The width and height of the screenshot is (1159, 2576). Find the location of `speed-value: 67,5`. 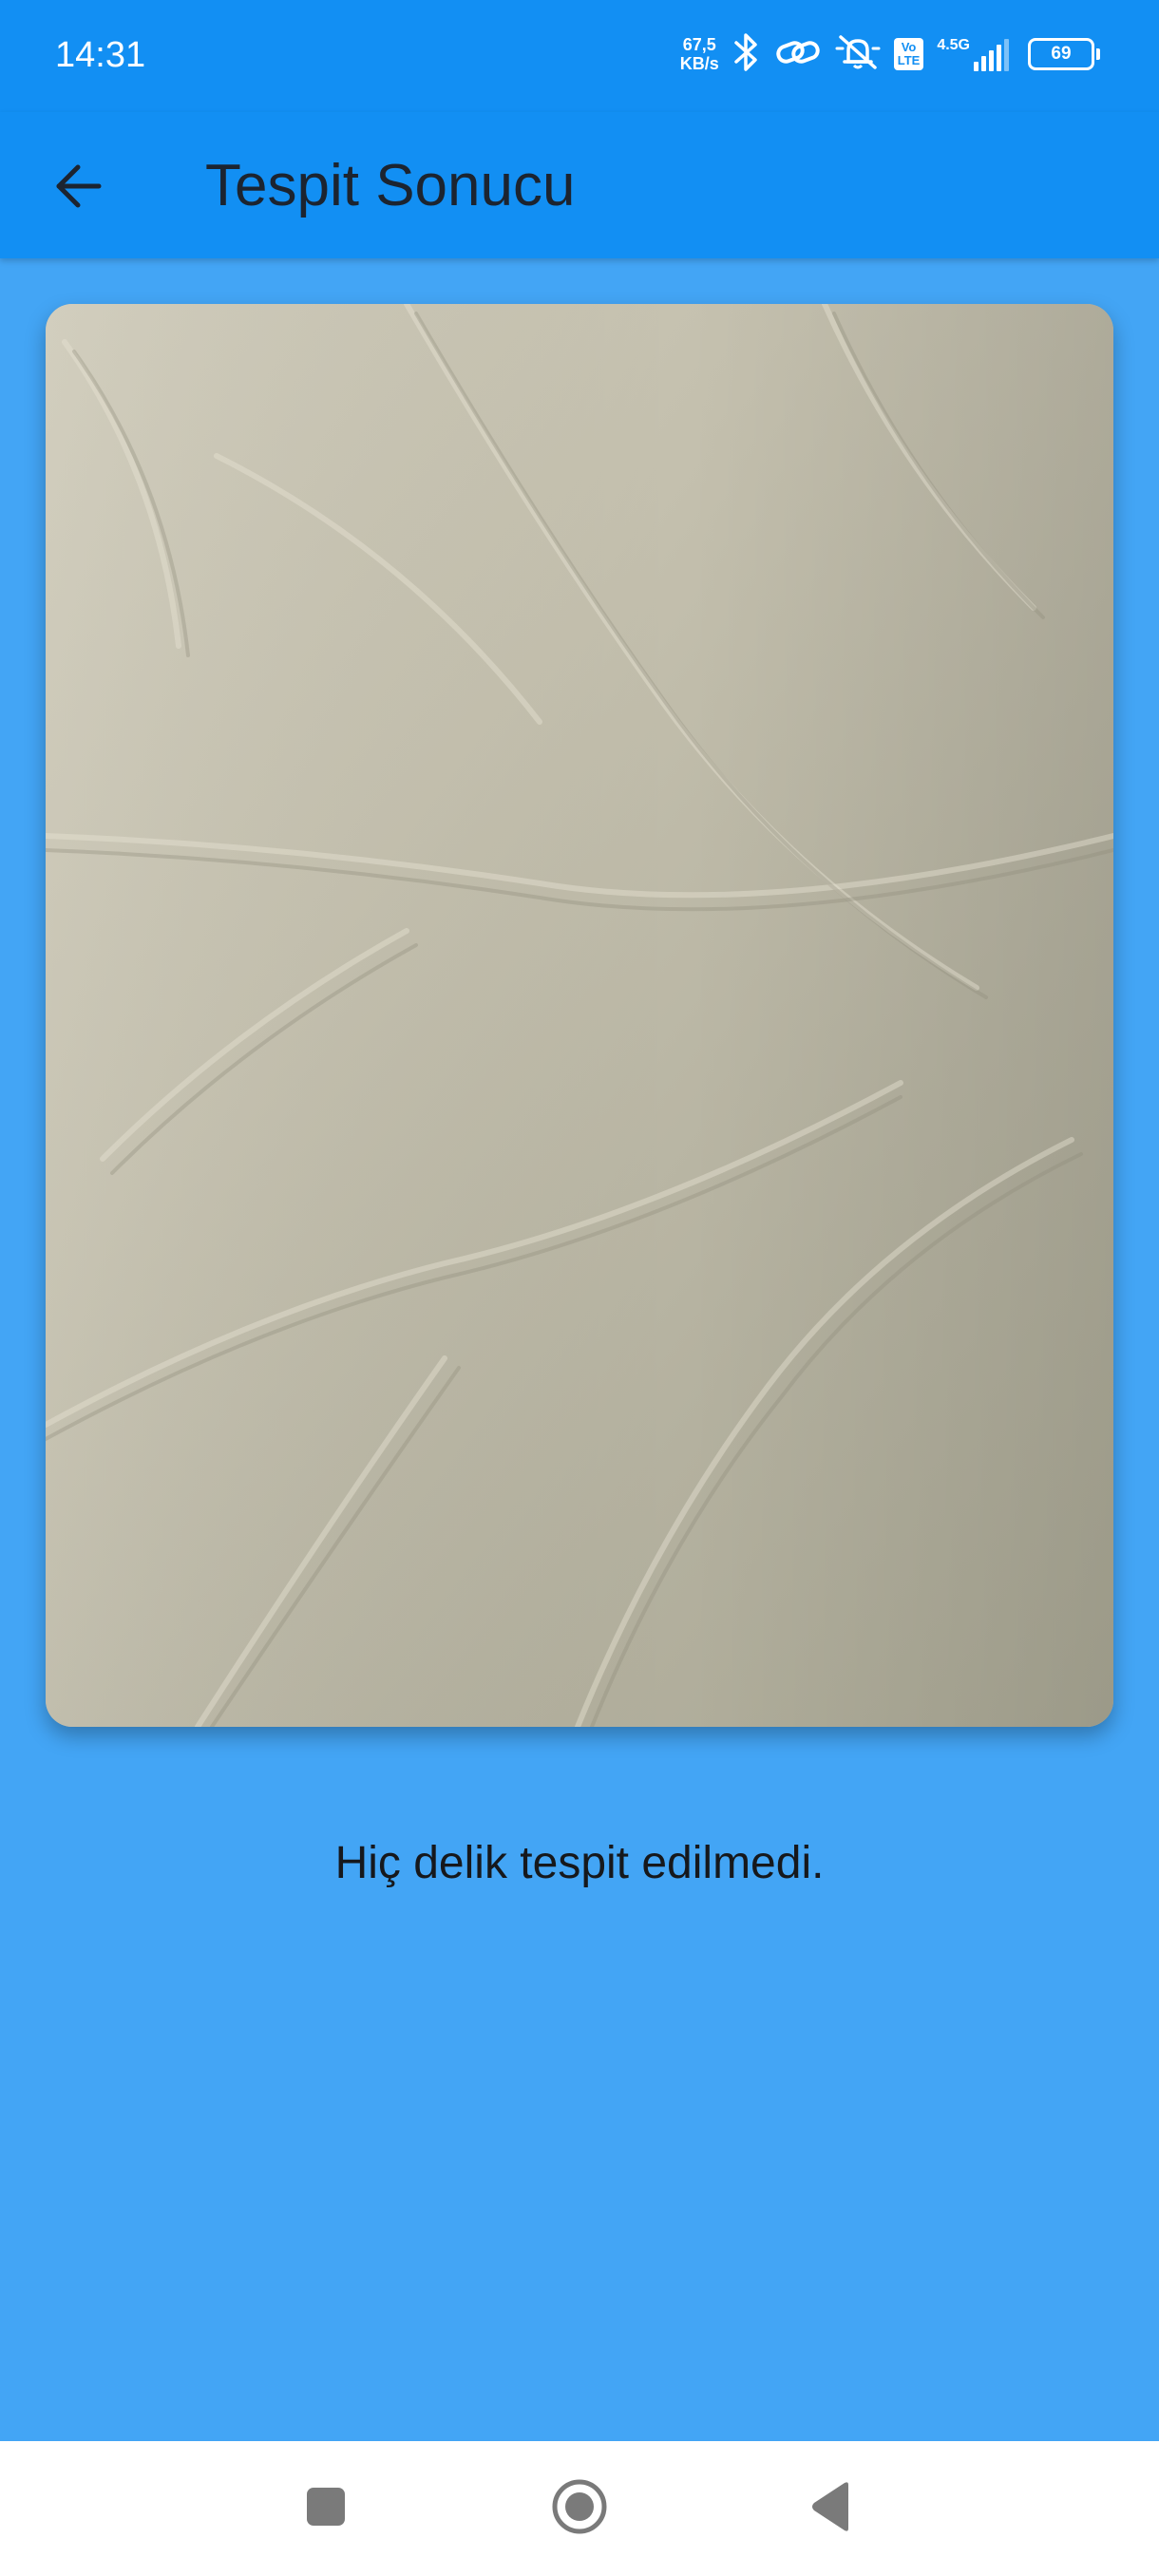

speed-value: 67,5 is located at coordinates (699, 44).